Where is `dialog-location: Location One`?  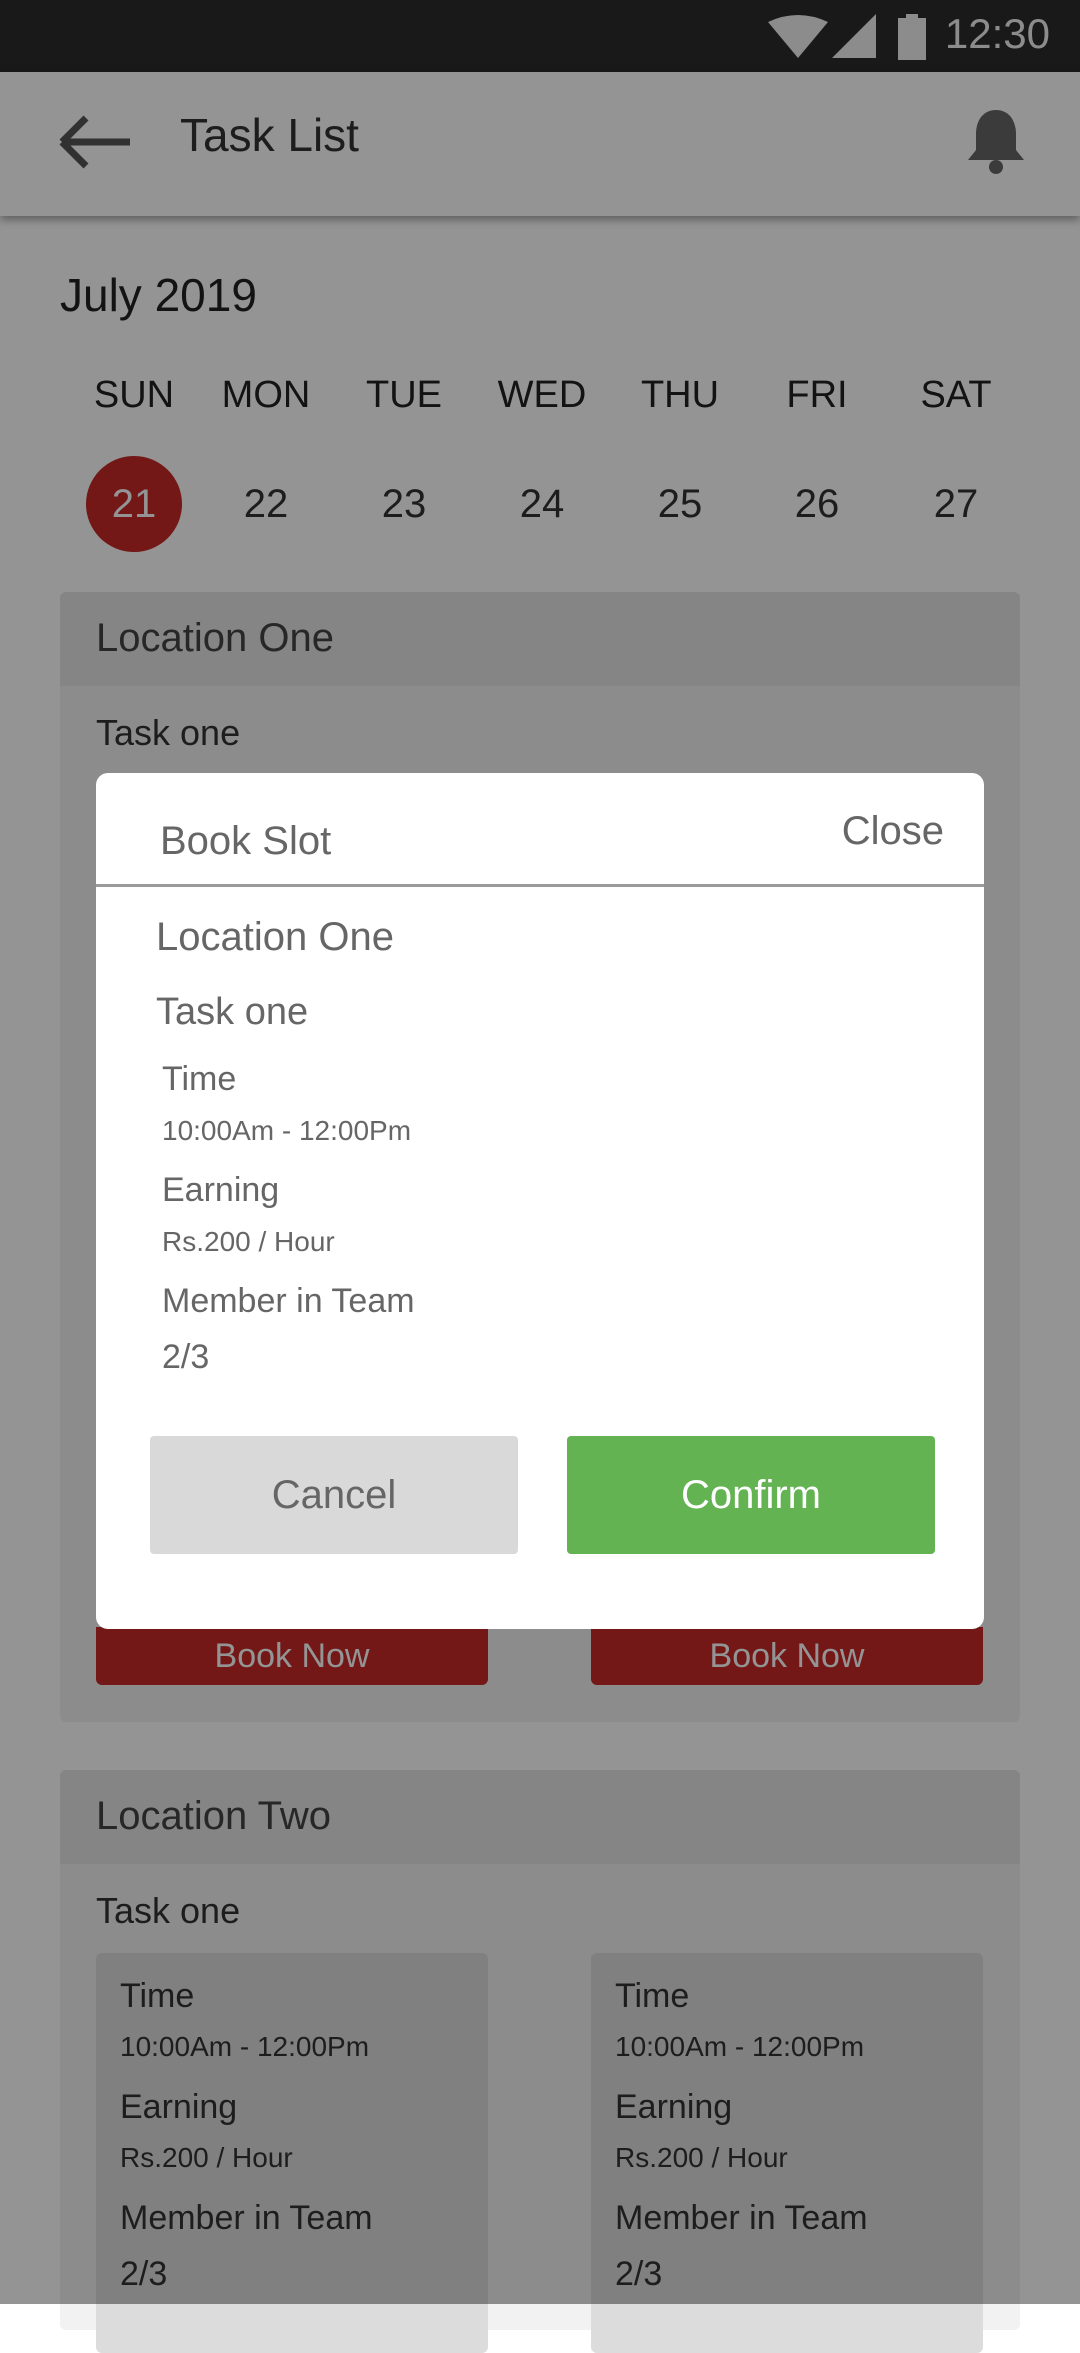 dialog-location: Location One is located at coordinates (275, 937).